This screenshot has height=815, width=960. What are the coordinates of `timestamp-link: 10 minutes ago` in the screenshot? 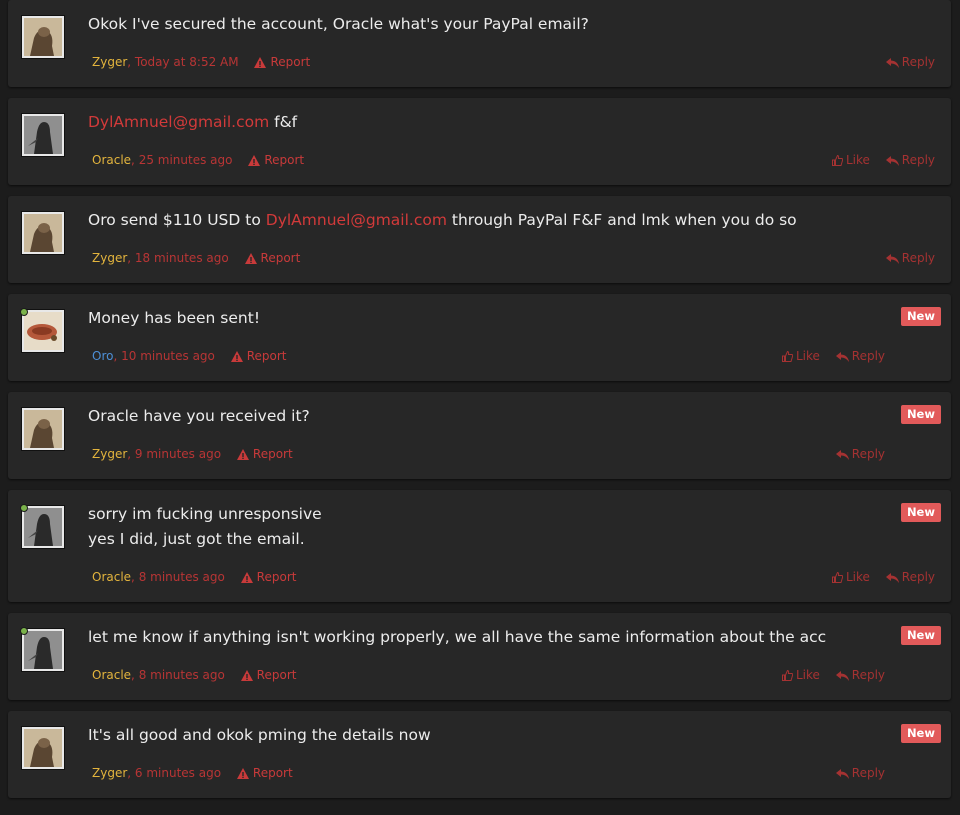 It's located at (168, 356).